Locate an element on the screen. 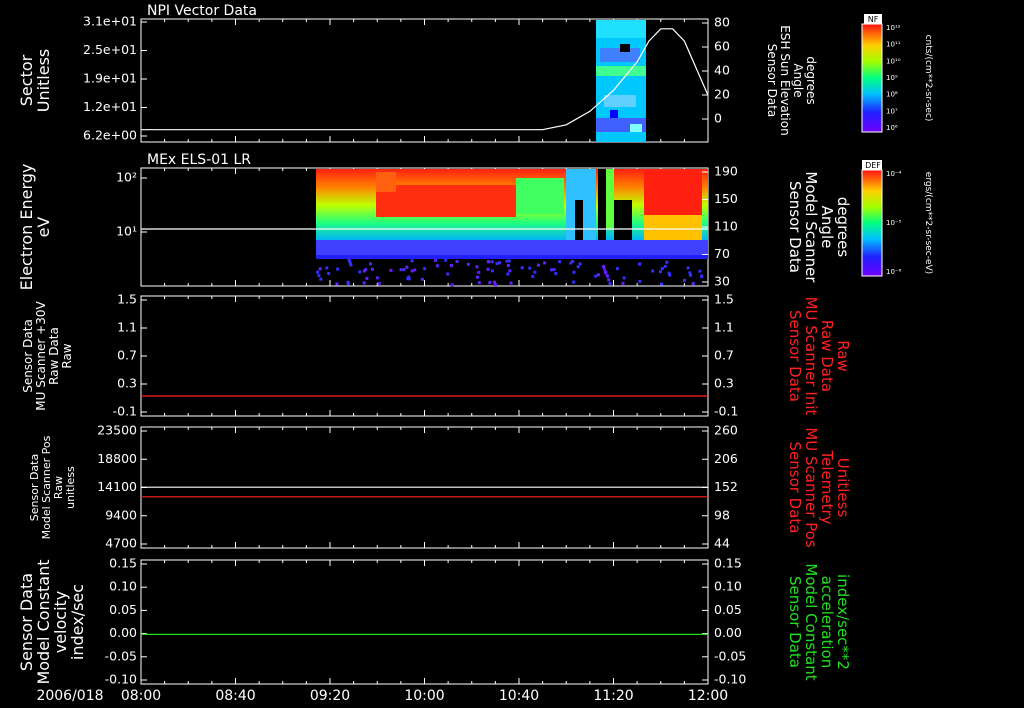 The width and height of the screenshot is (1024, 708). right-axis-label-line: MU Scanner Init is located at coordinates (811, 356).